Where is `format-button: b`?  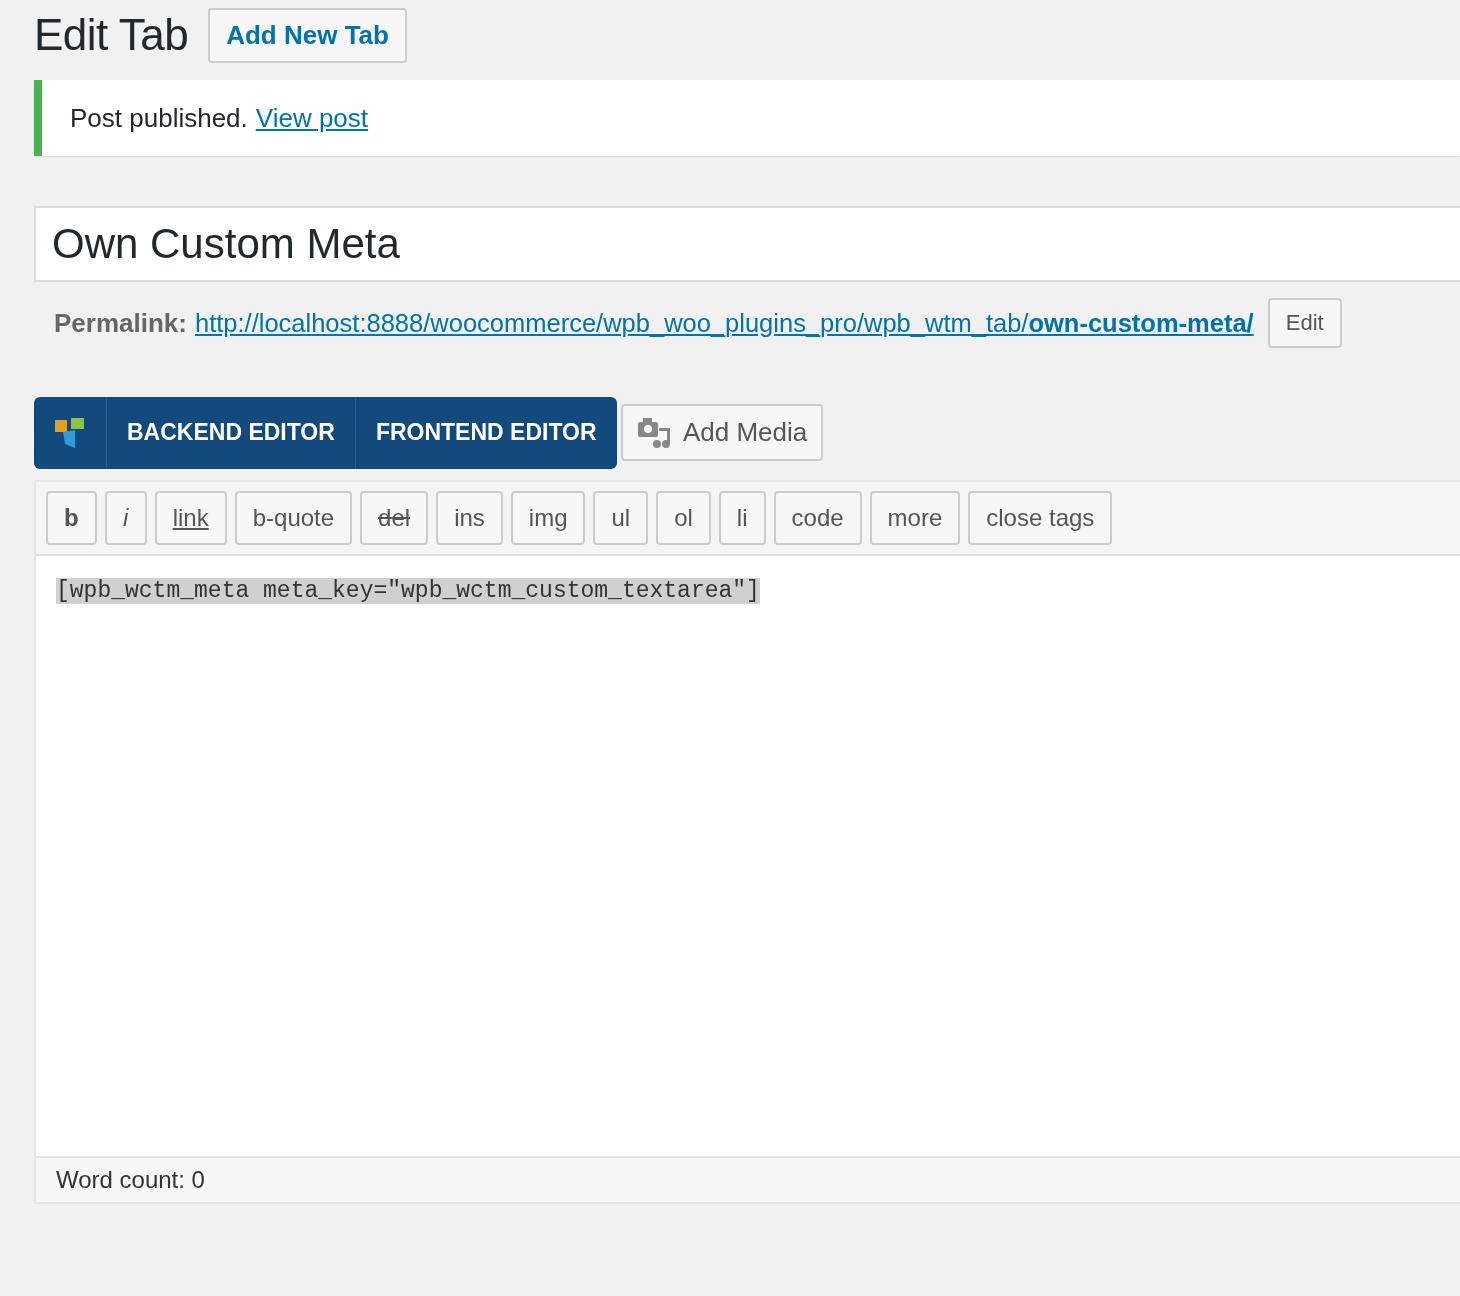
format-button: b is located at coordinates (71, 517).